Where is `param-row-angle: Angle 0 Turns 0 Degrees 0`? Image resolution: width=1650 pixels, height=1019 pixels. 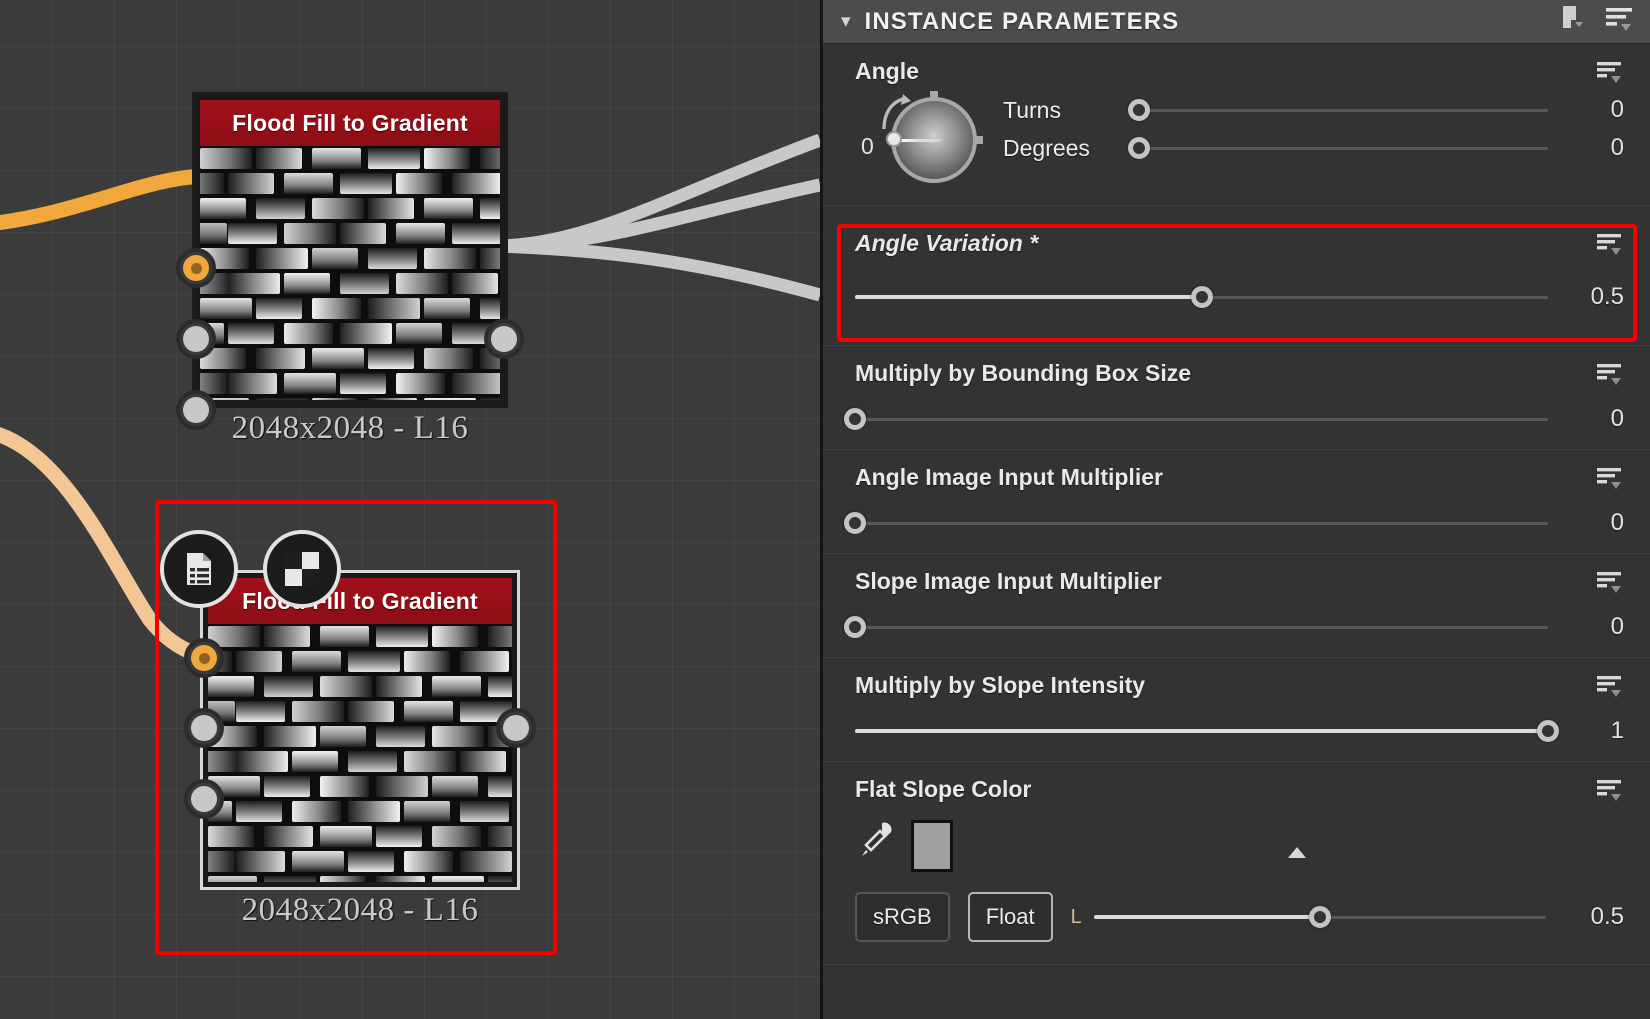 param-row-angle: Angle 0 Turns 0 Degrees 0 is located at coordinates (1236, 125).